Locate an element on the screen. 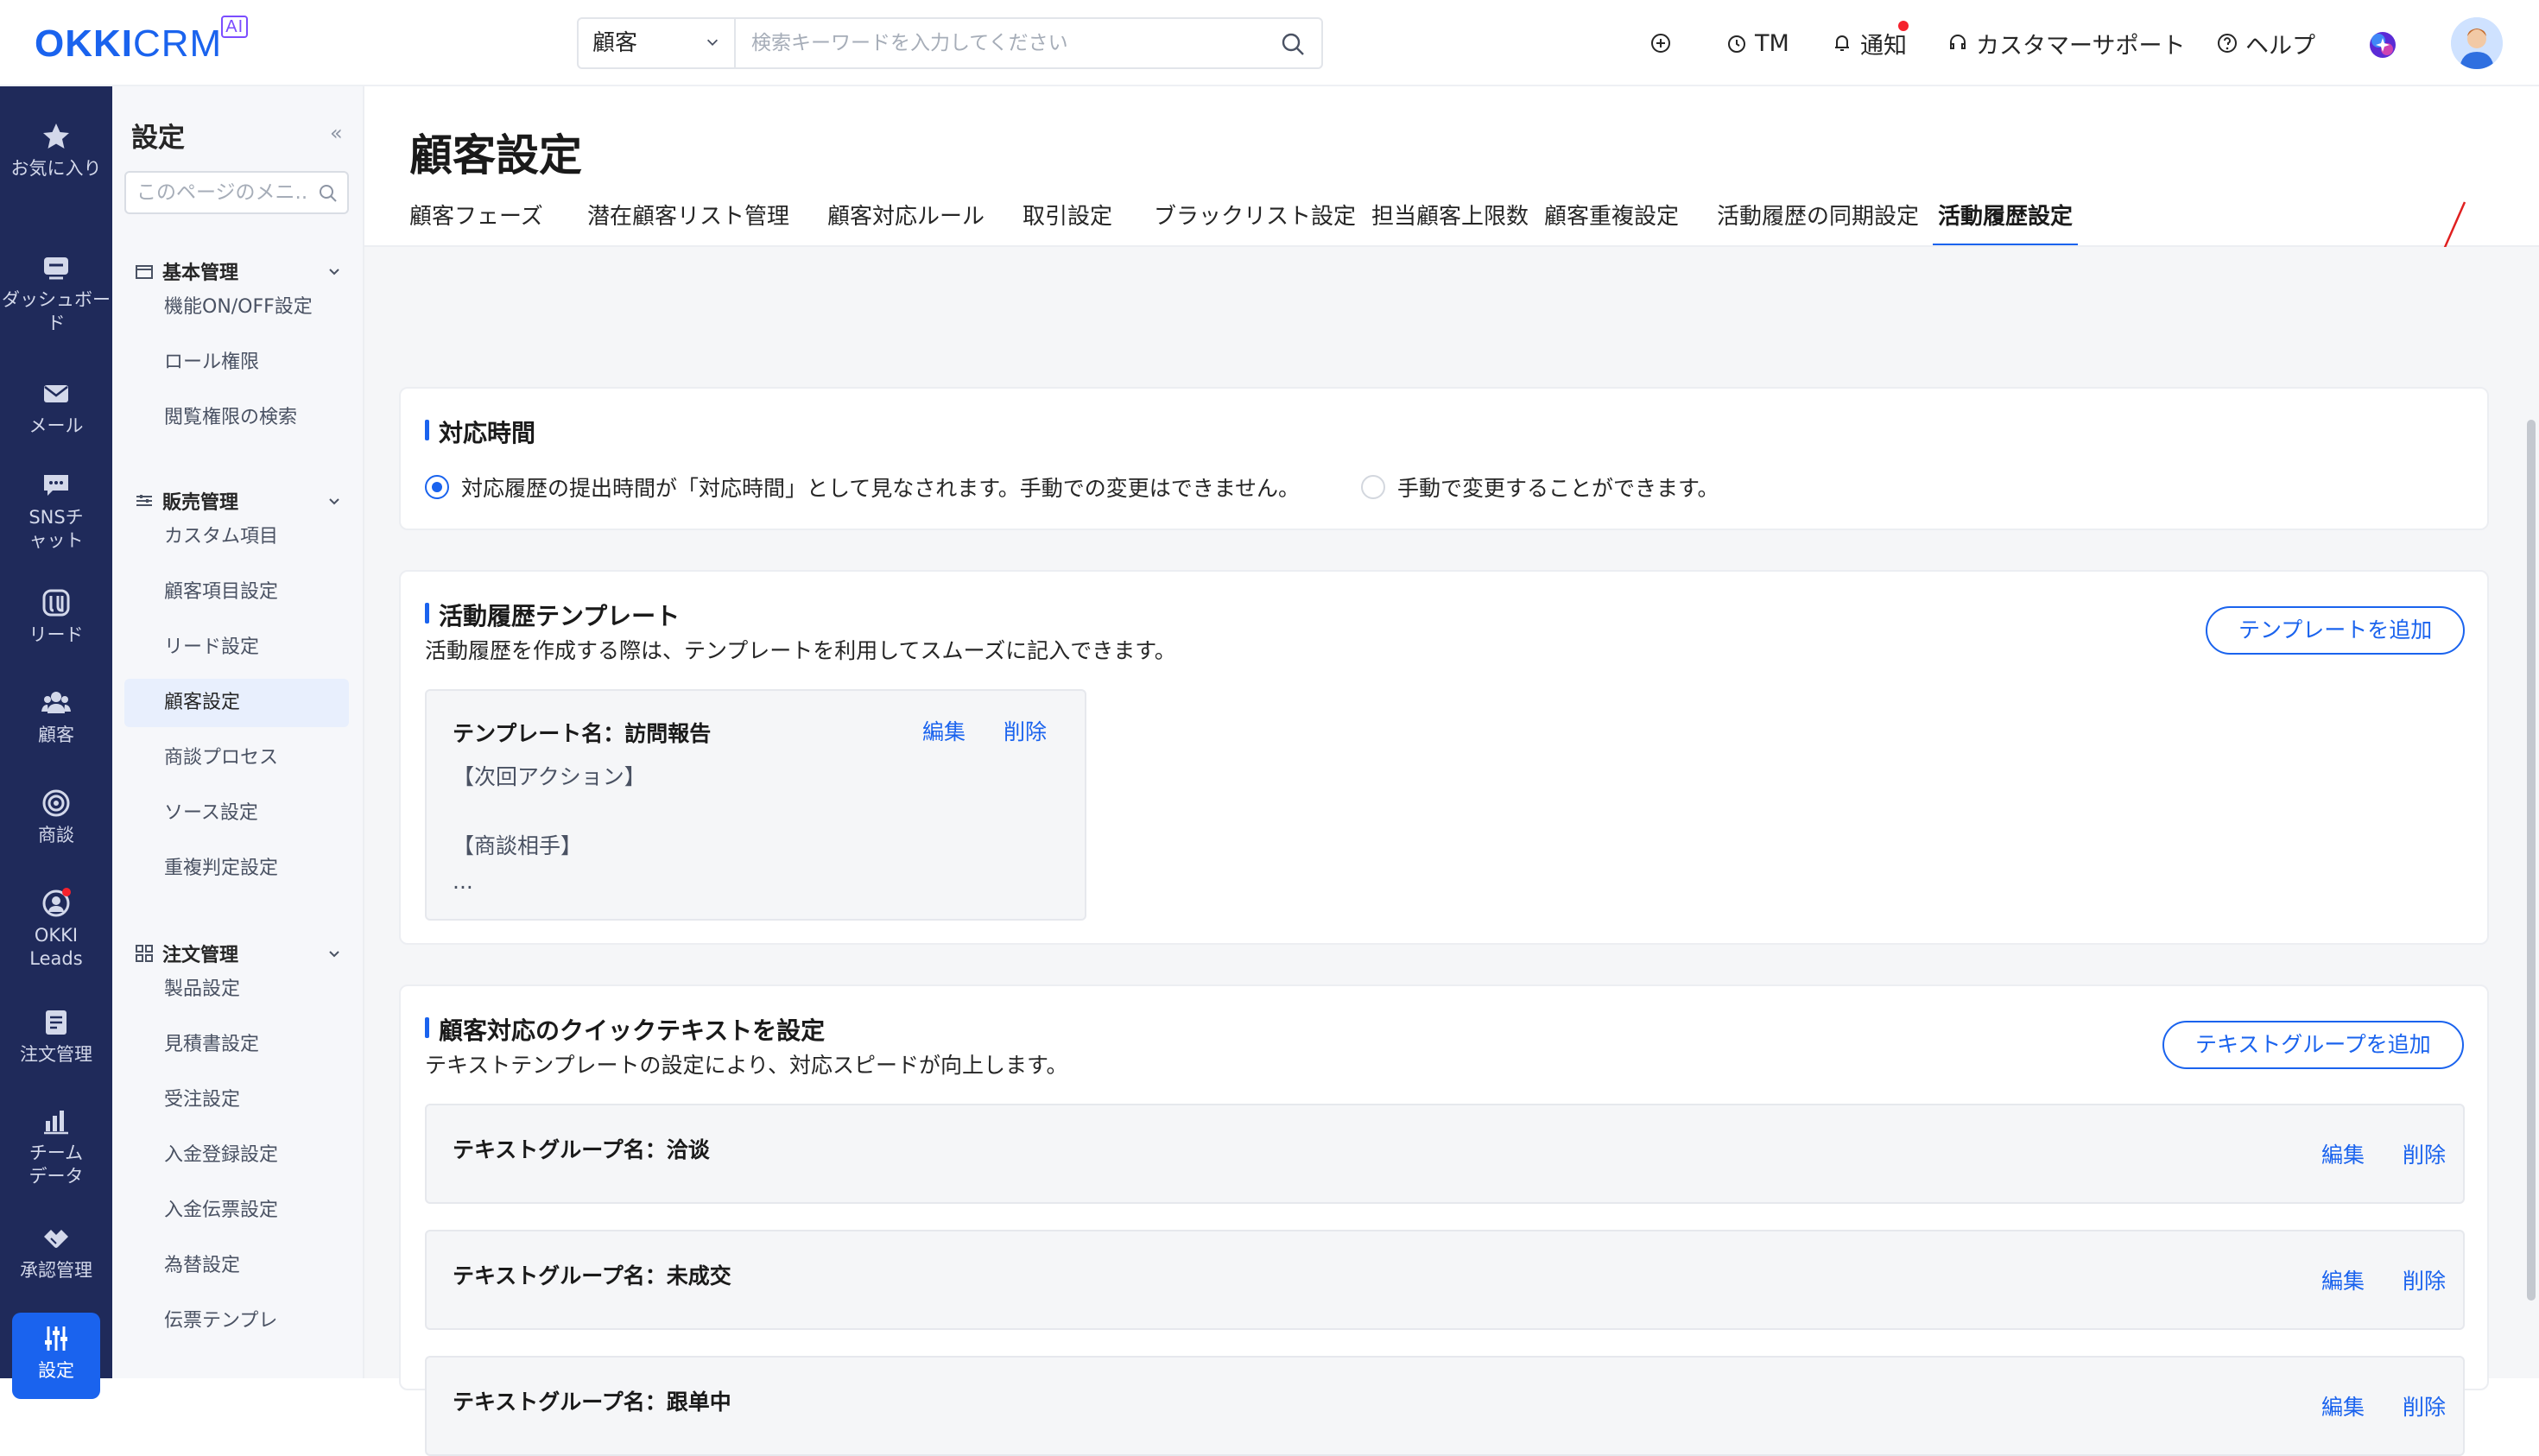  tm-label: TM is located at coordinates (1772, 43).